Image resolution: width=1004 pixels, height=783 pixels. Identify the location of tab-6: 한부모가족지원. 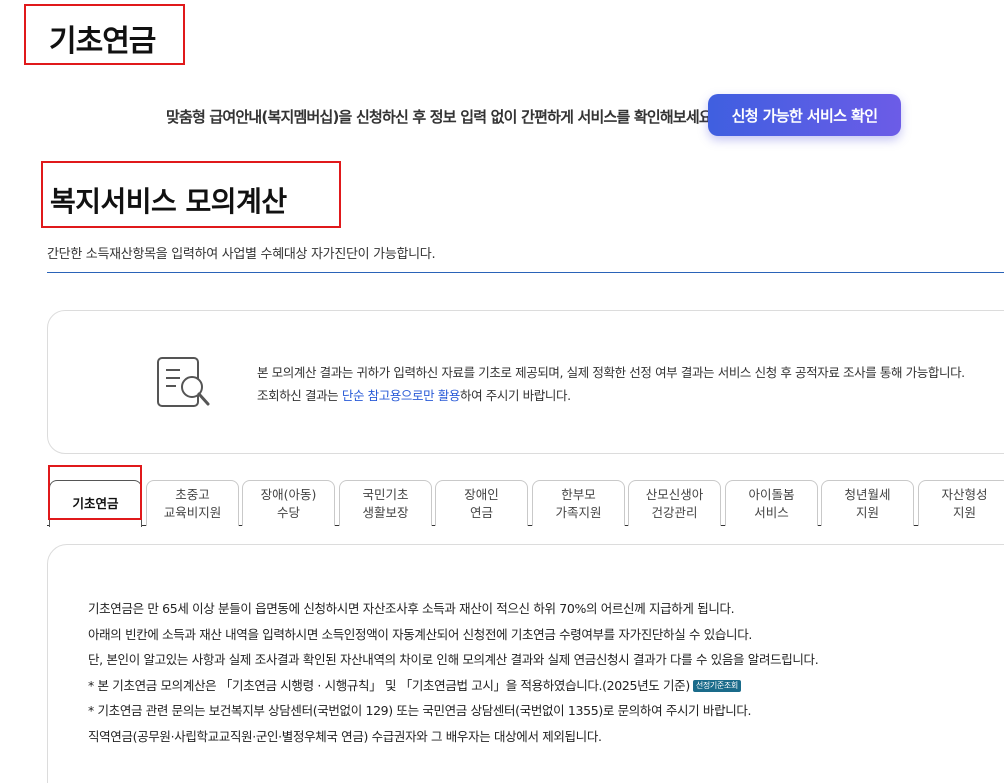
(578, 503).